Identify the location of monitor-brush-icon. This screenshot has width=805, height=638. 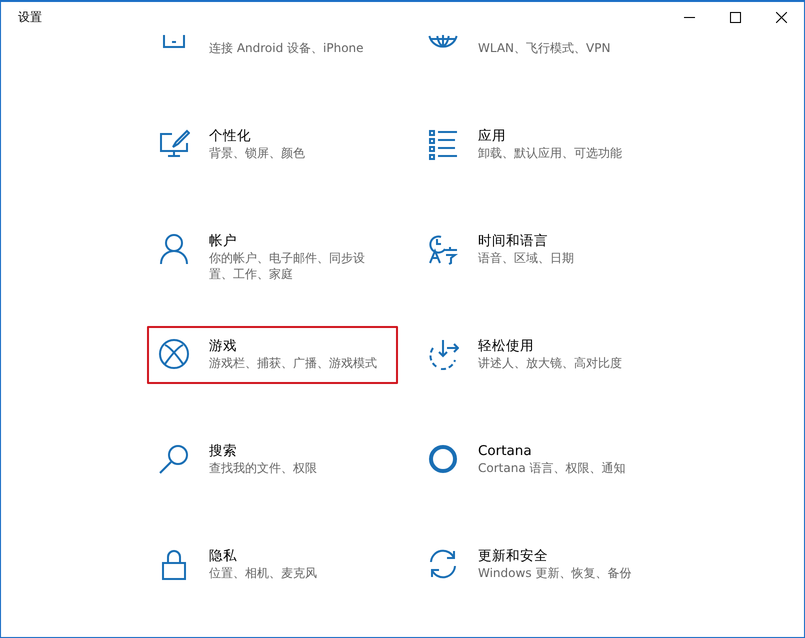
(174, 144).